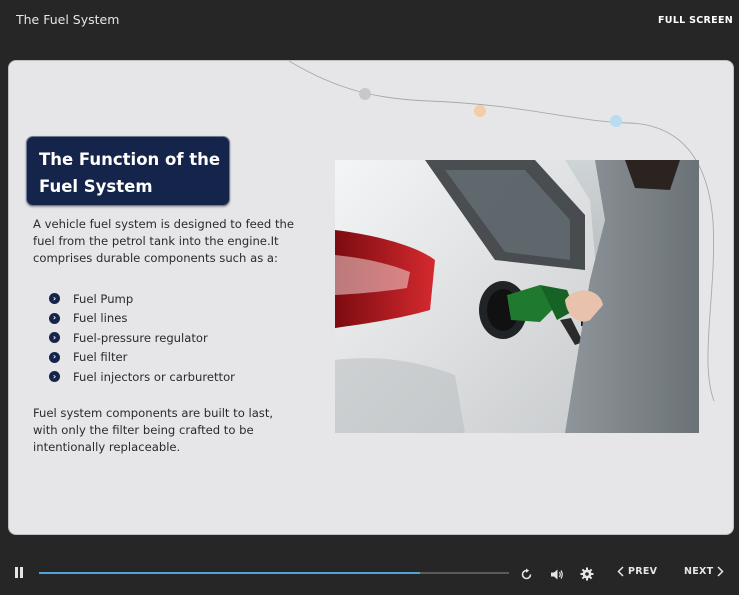 Image resolution: width=739 pixels, height=595 pixels. I want to click on next-button: NEXT, so click(704, 571).